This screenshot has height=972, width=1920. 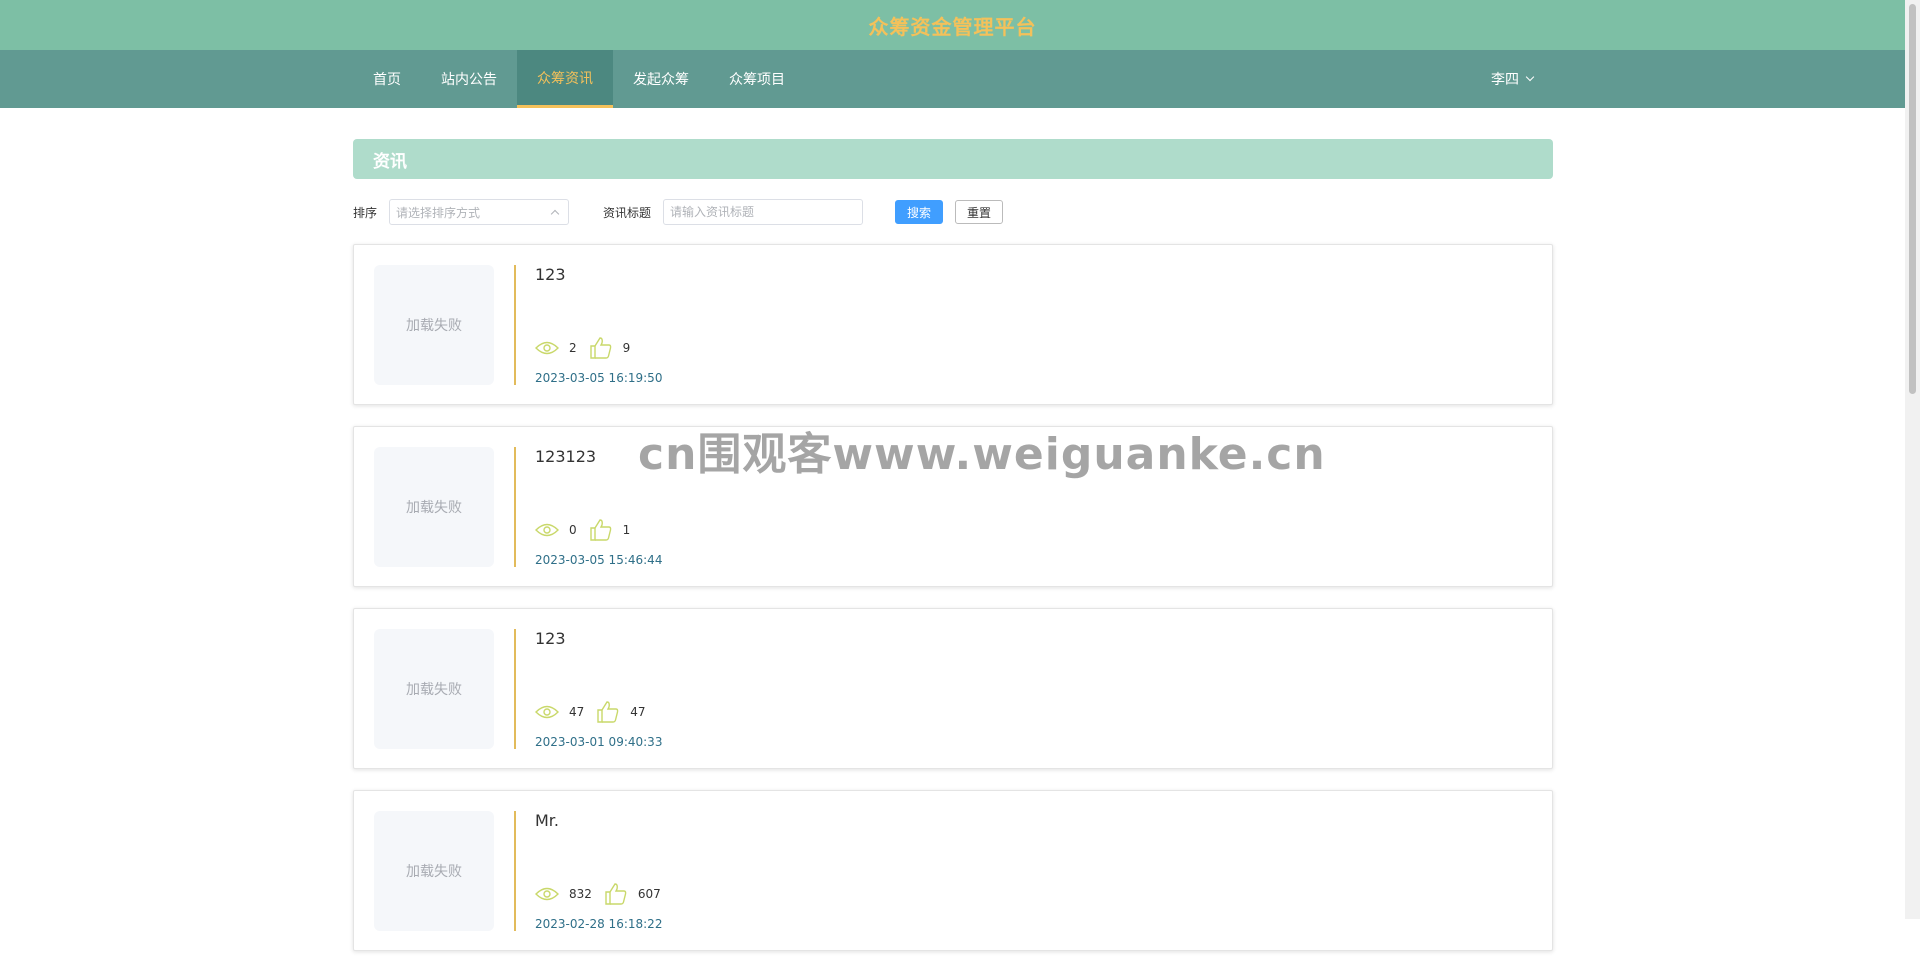 I want to click on view-count: 832, so click(x=580, y=894).